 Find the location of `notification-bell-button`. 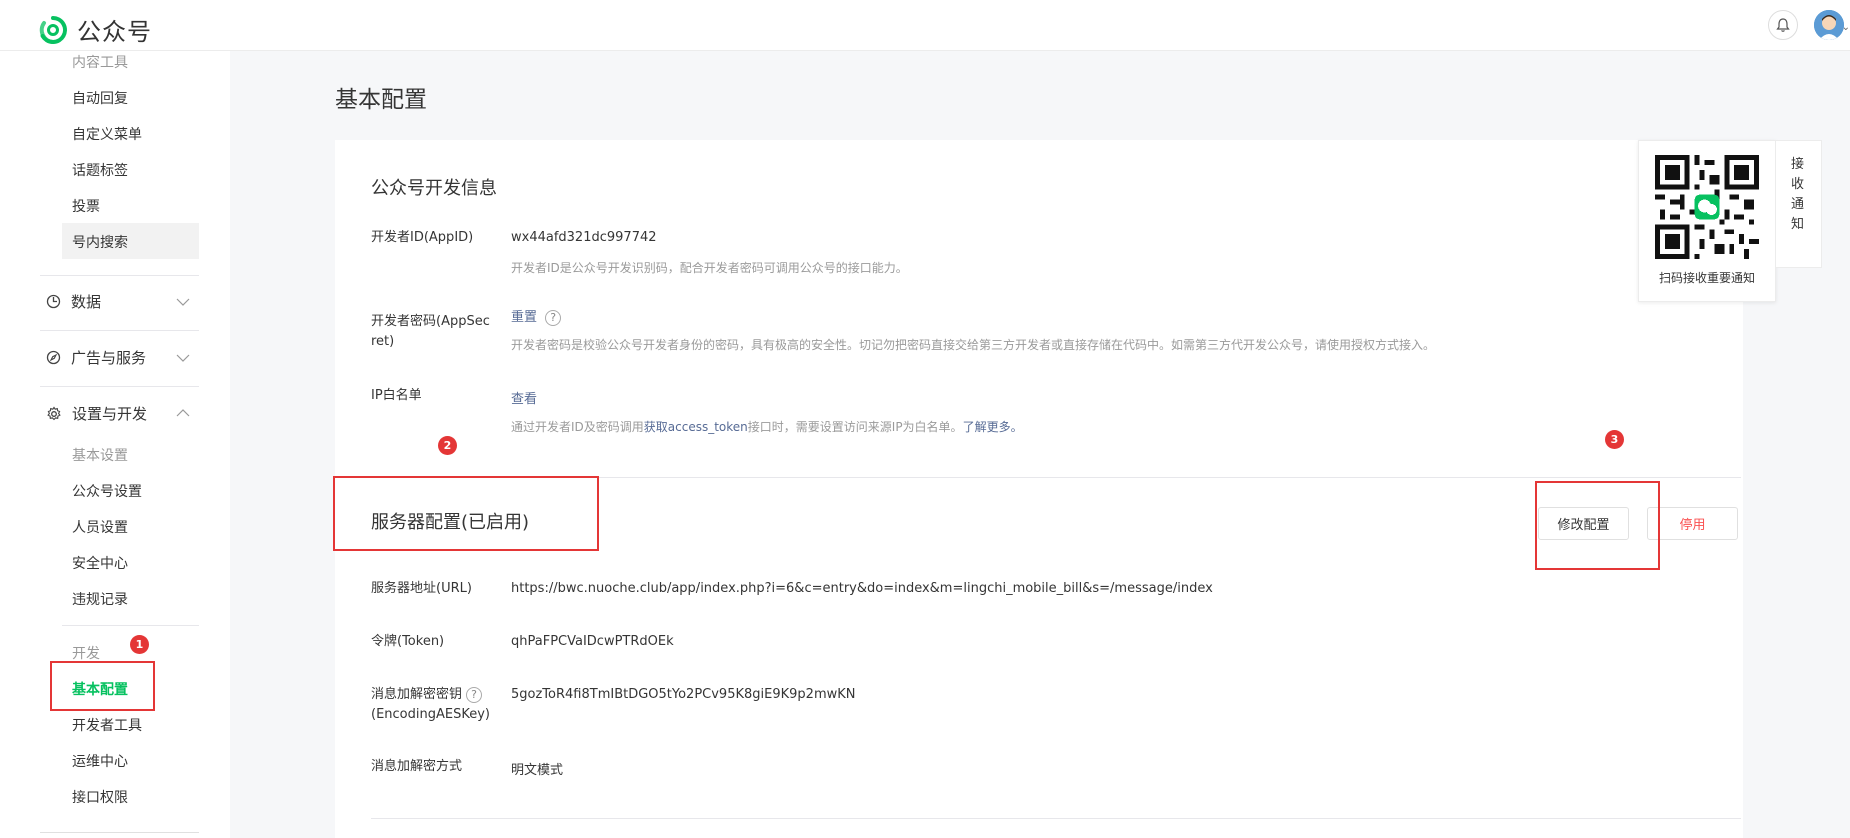

notification-bell-button is located at coordinates (1783, 25).